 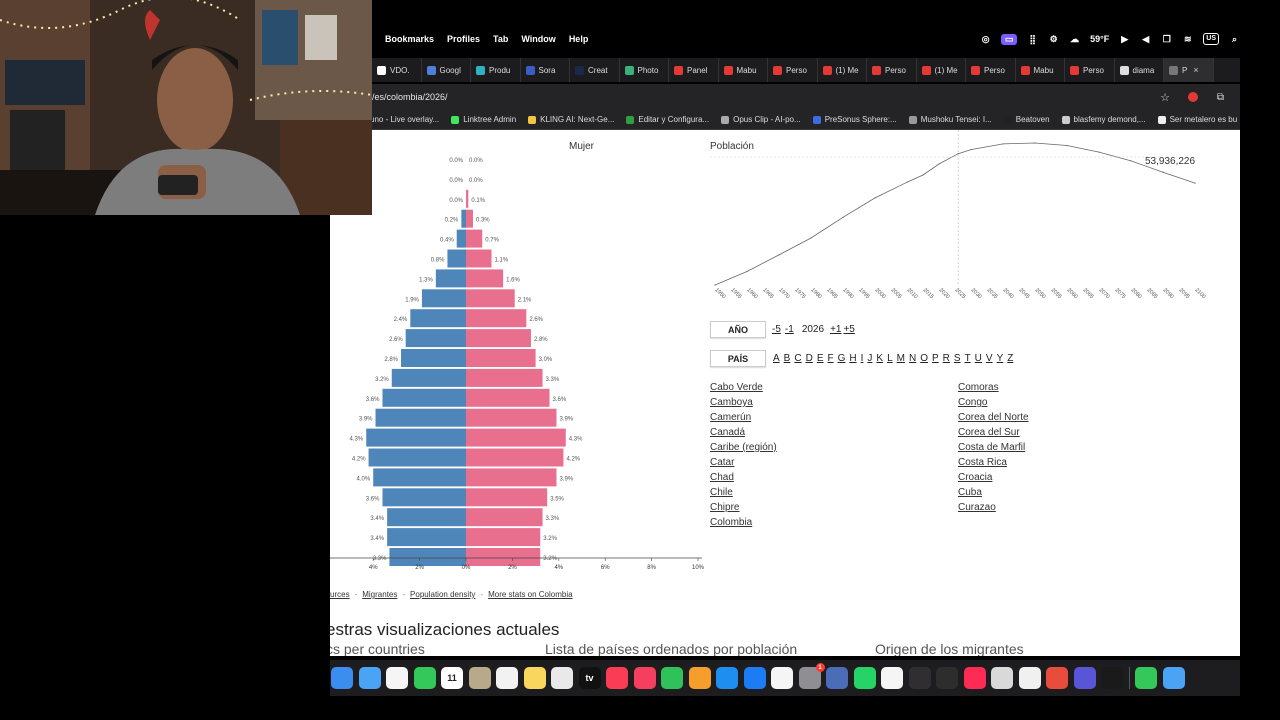 What do you see at coordinates (862, 358) in the screenshot?
I see `letter-link-i: I` at bounding box center [862, 358].